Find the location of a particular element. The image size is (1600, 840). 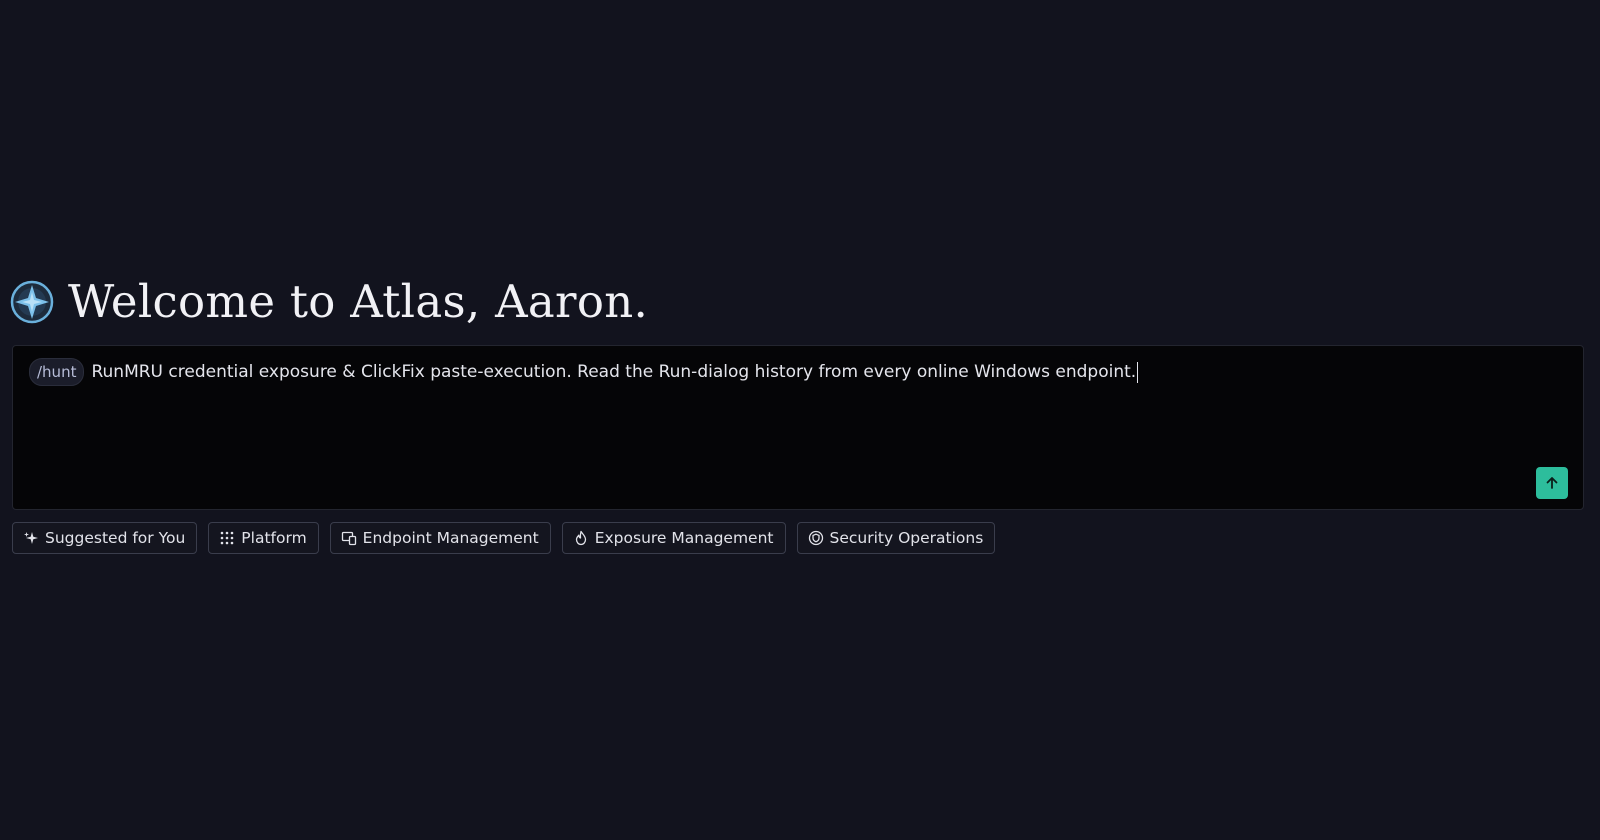

arrow-up-icon is located at coordinates (1552, 483).